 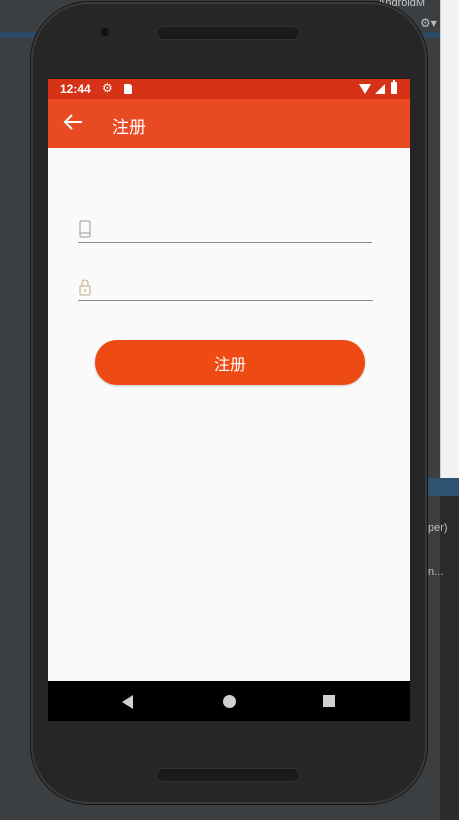 I want to click on arrow-left-icon-svg, so click(x=72, y=122).